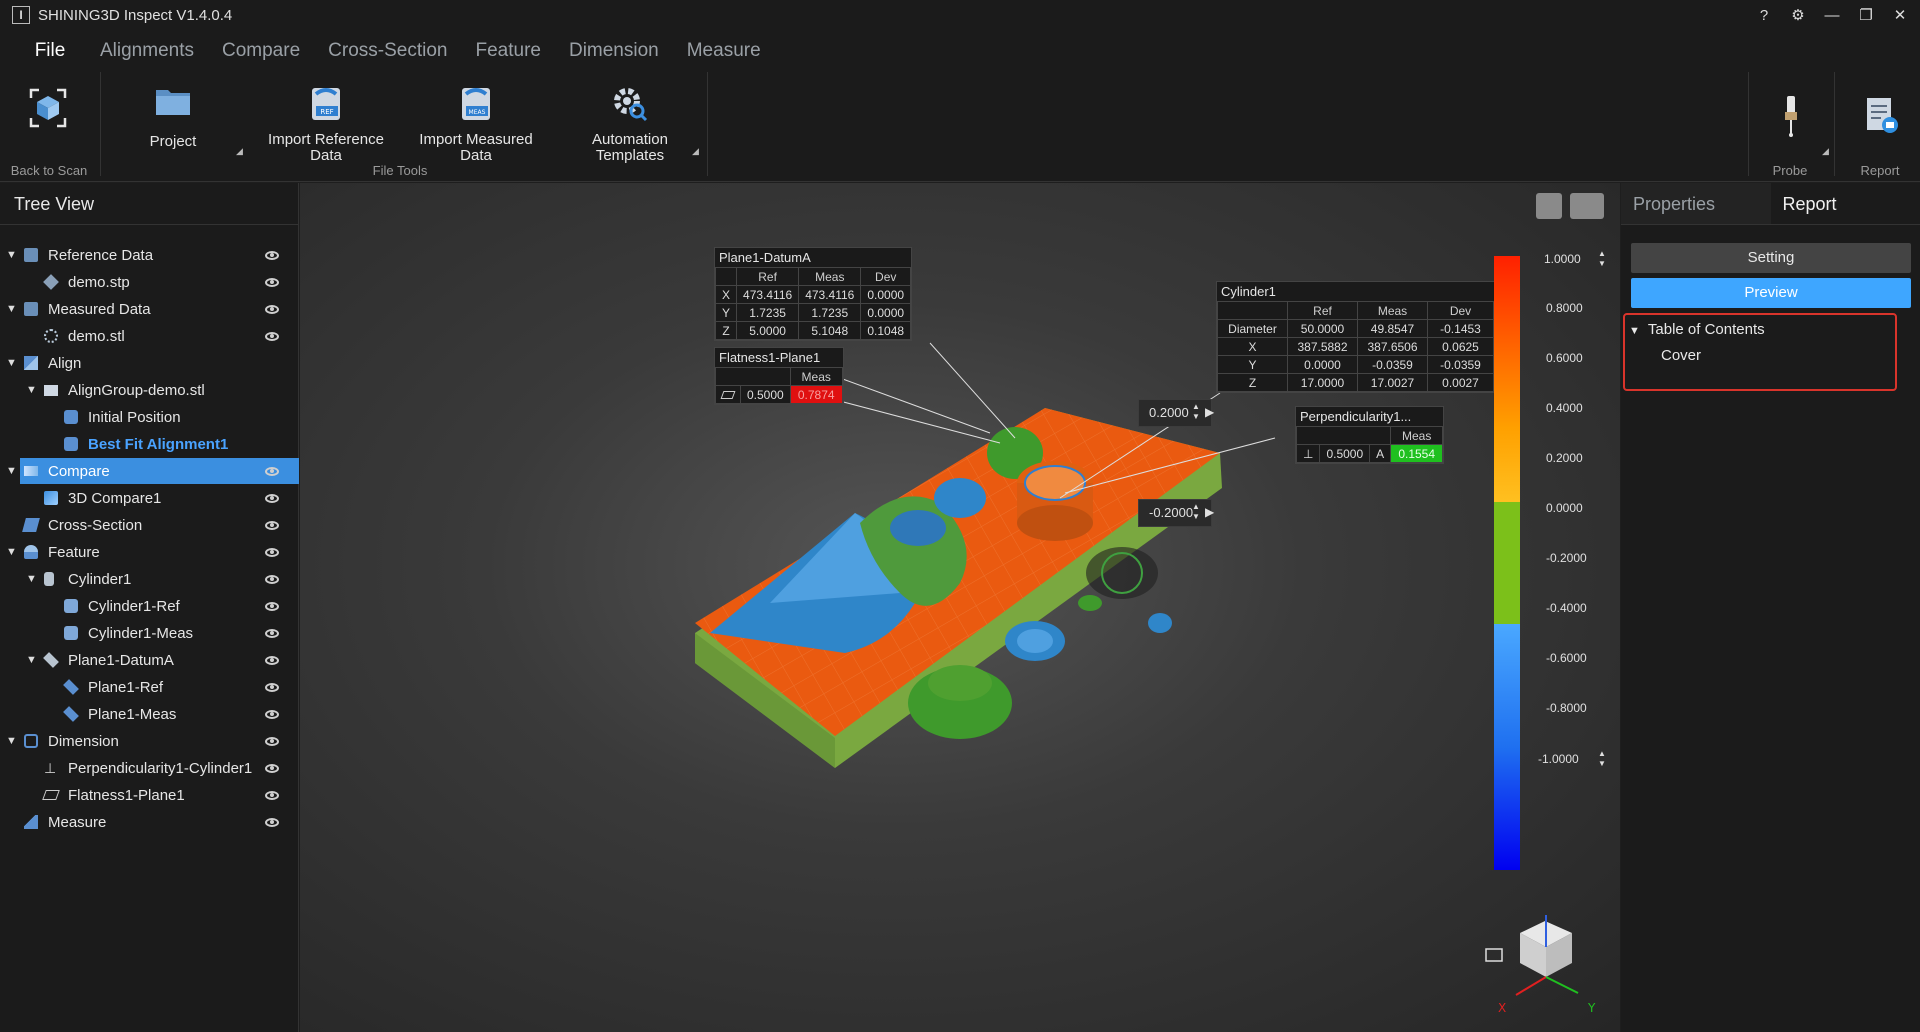  Describe the element at coordinates (149, 390) in the screenshot. I see `tree-item-aligngroup: ▼ AlignGroup-demo.stl` at that location.